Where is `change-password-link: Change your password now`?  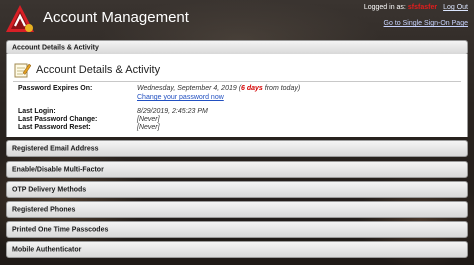 change-password-link: Change your password now is located at coordinates (180, 97).